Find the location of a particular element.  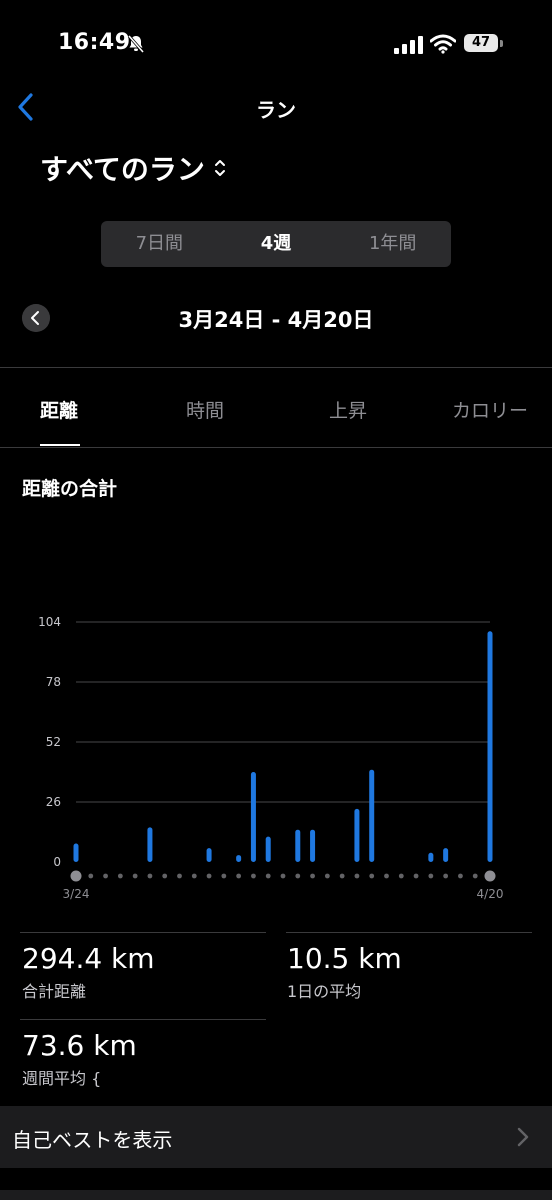

tab-distance: 距離 is located at coordinates (59, 409).